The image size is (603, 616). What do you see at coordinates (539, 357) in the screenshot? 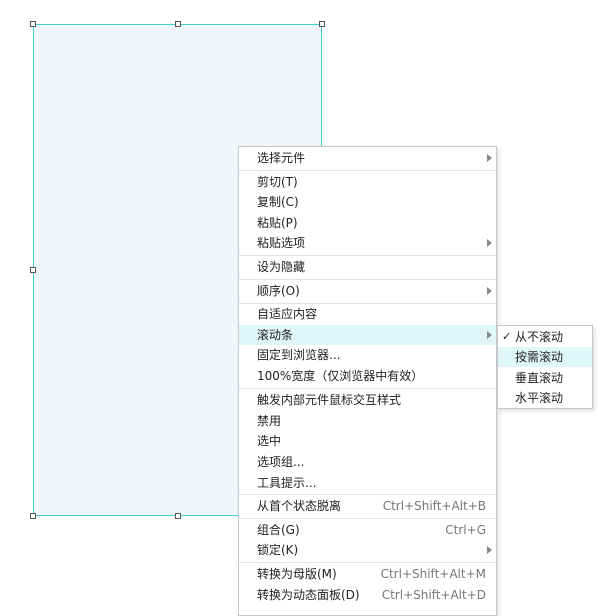
I see `submenu-item-label: 按需滚动` at bounding box center [539, 357].